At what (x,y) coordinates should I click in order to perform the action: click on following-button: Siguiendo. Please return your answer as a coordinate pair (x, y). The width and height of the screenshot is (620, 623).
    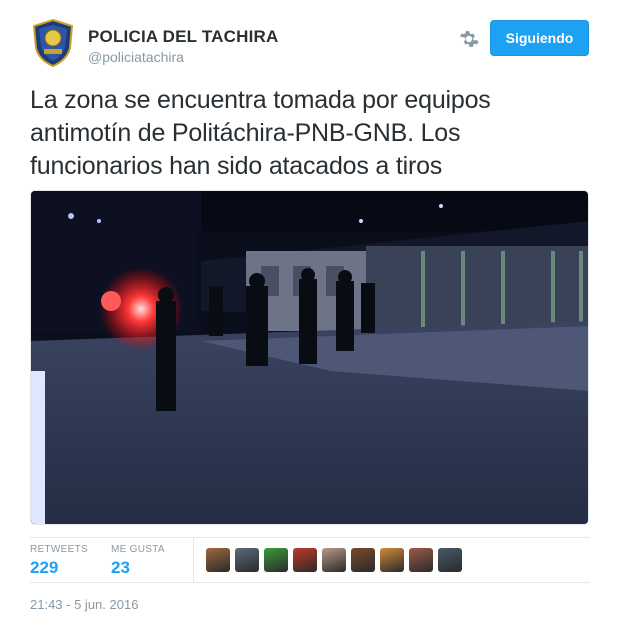
    Looking at the image, I should click on (539, 38).